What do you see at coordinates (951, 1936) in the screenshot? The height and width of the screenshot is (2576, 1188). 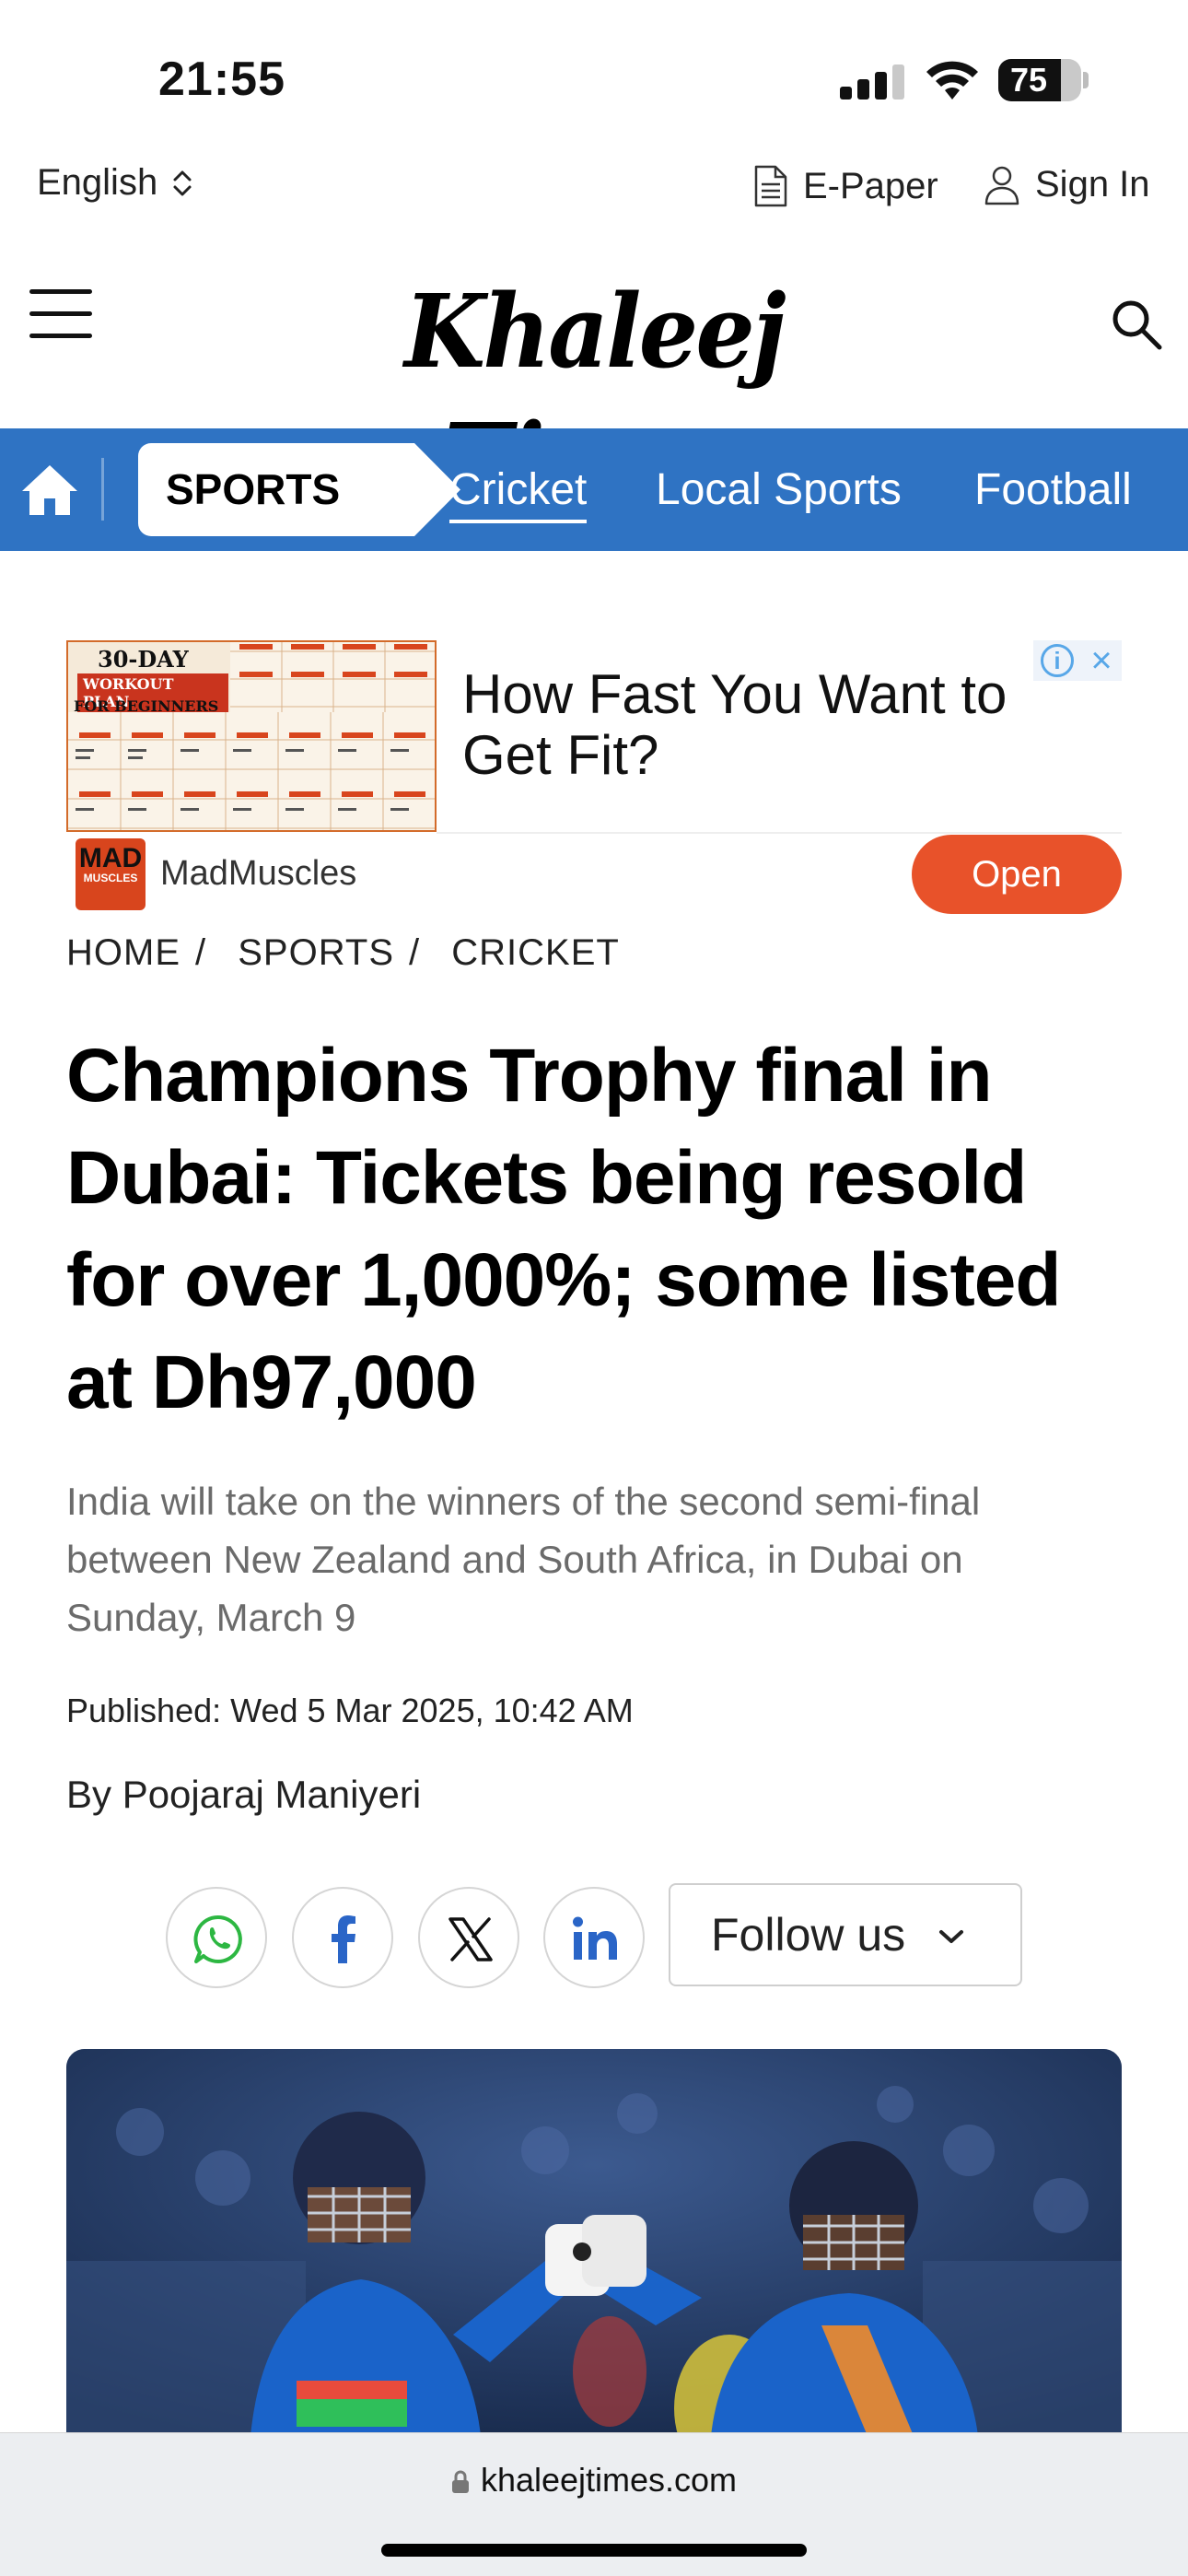 I see `chevron-down-icon` at bounding box center [951, 1936].